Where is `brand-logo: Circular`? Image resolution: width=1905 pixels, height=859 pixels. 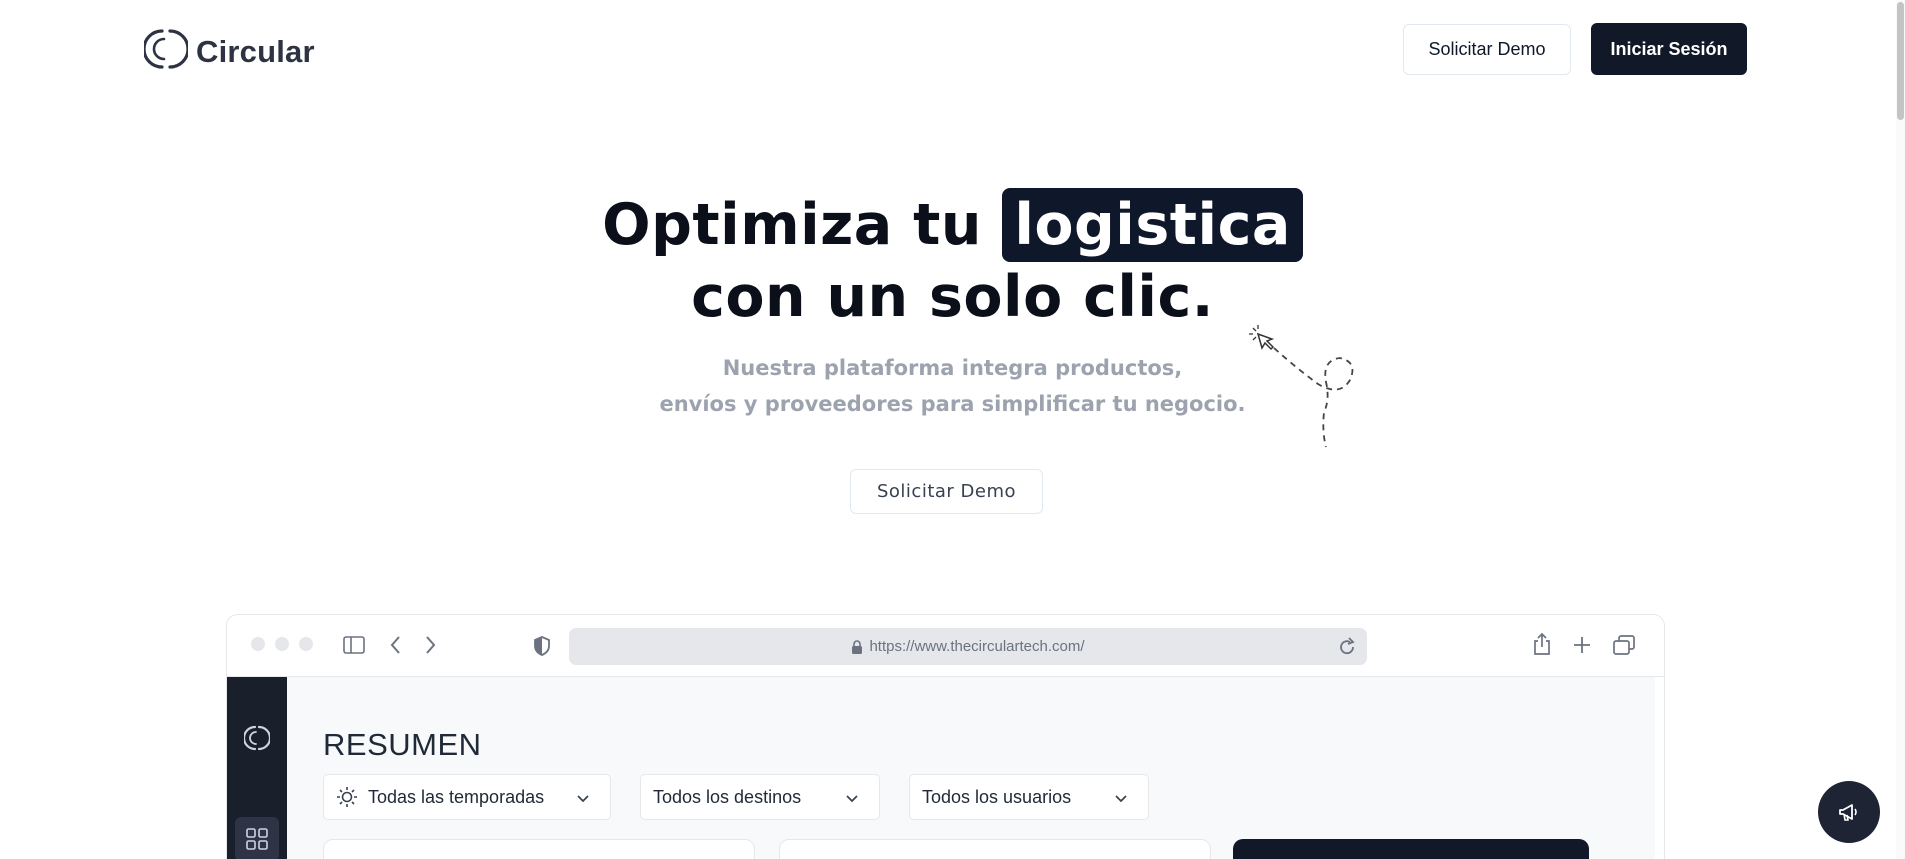
brand-logo: Circular is located at coordinates (228, 51).